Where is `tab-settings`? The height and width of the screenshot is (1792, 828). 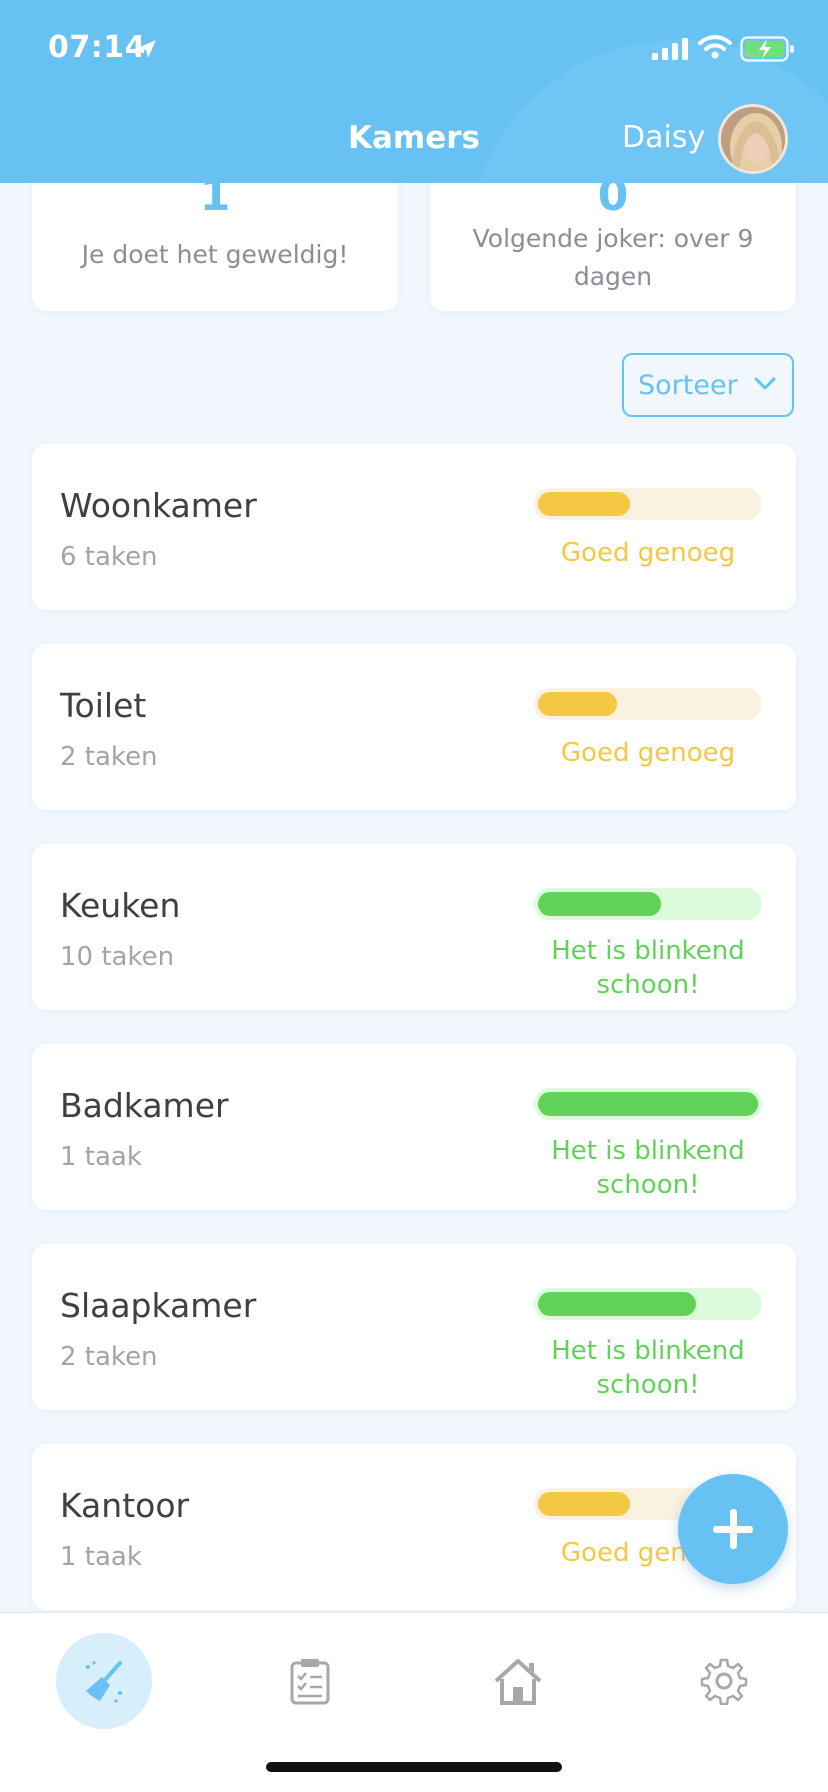 tab-settings is located at coordinates (724, 1681).